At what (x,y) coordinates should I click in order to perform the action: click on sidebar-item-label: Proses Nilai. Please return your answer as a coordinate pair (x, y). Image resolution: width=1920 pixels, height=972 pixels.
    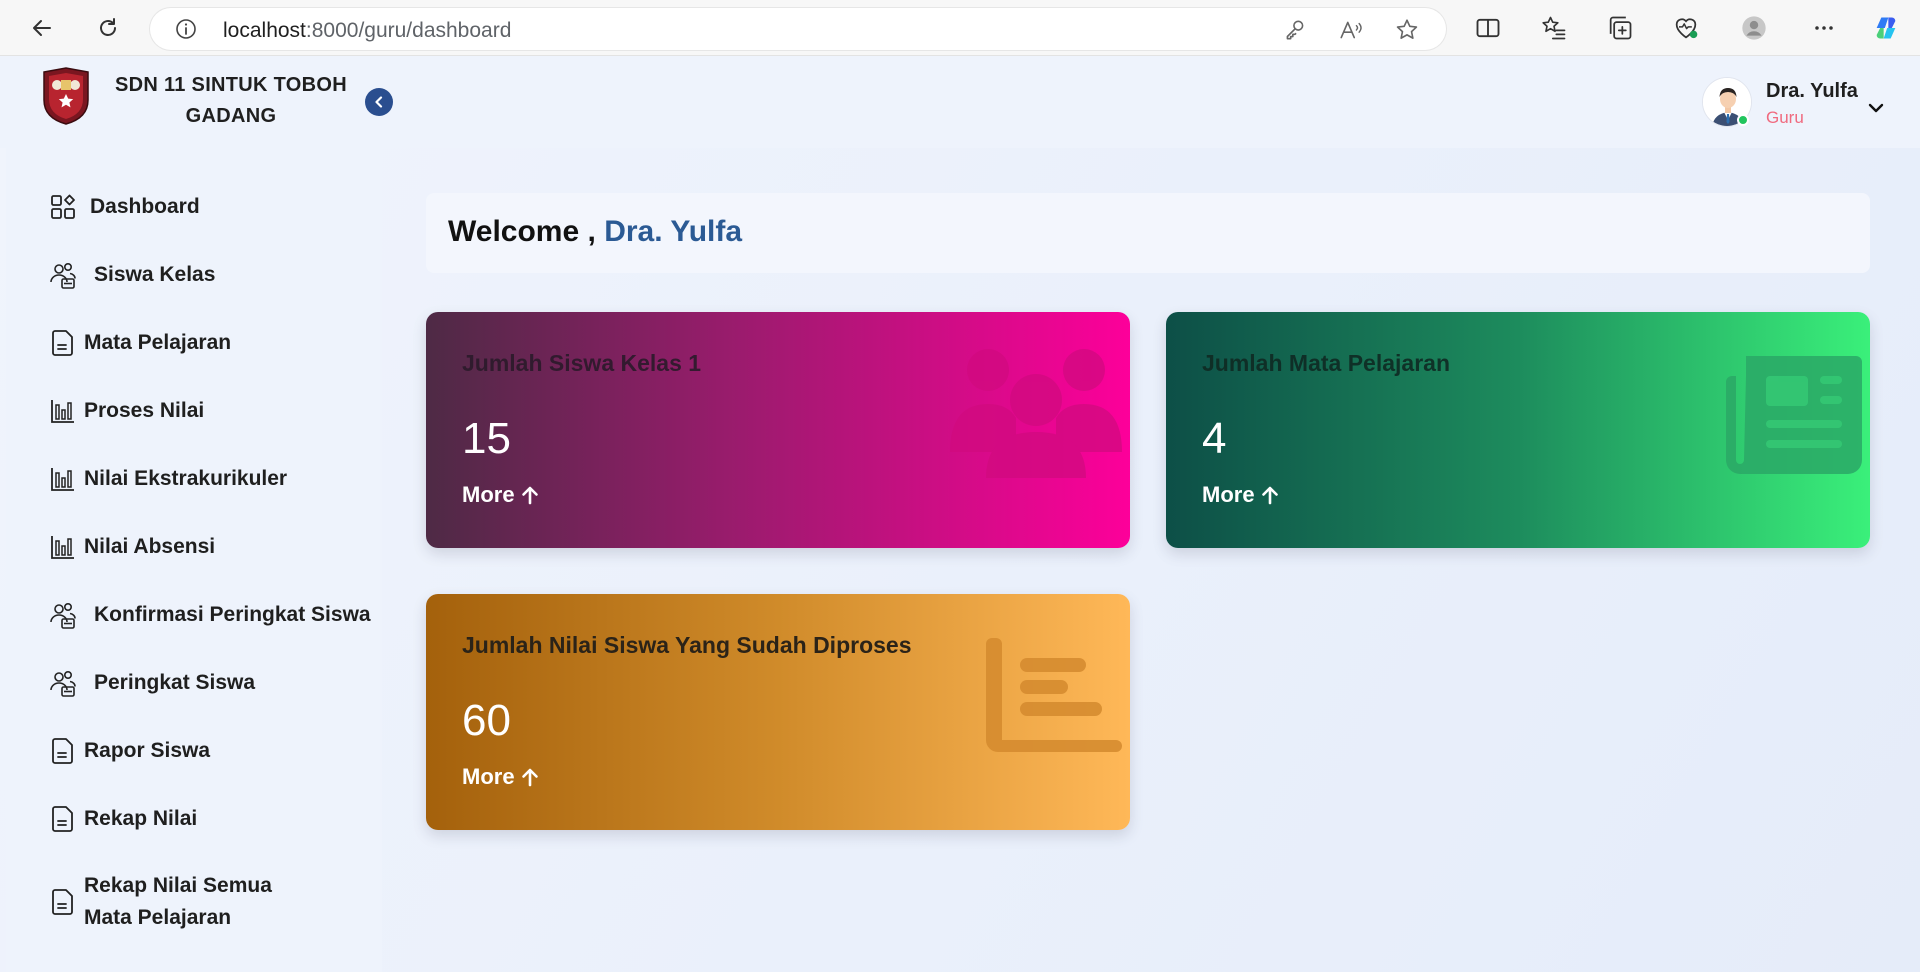
    Looking at the image, I should click on (144, 410).